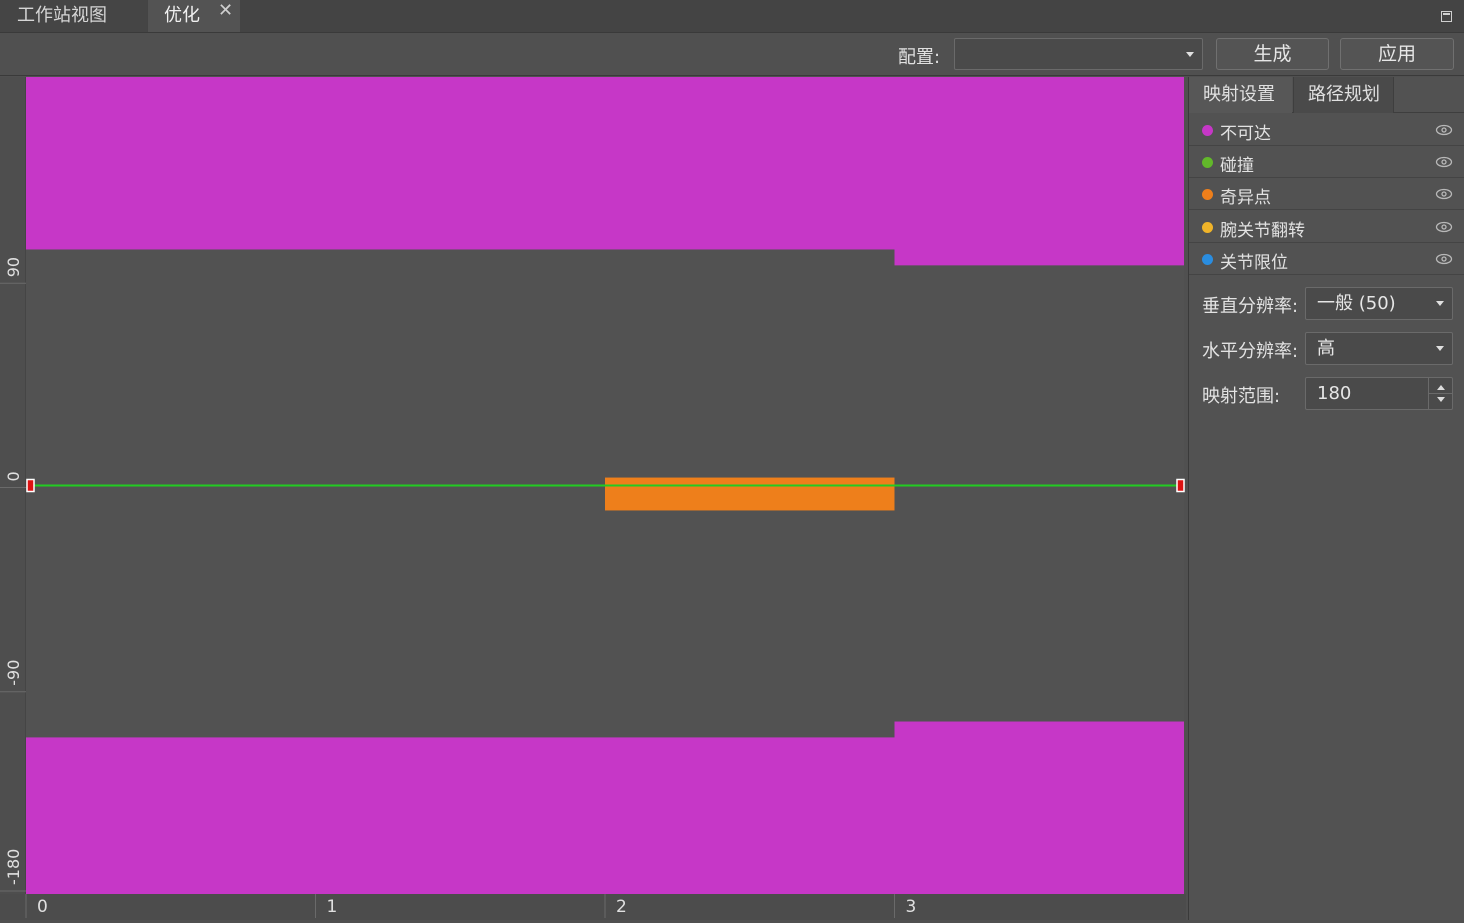 The height and width of the screenshot is (923, 1464). Describe the element at coordinates (1379, 393) in the screenshot. I see `mapping-range-spinbox: 180` at that location.